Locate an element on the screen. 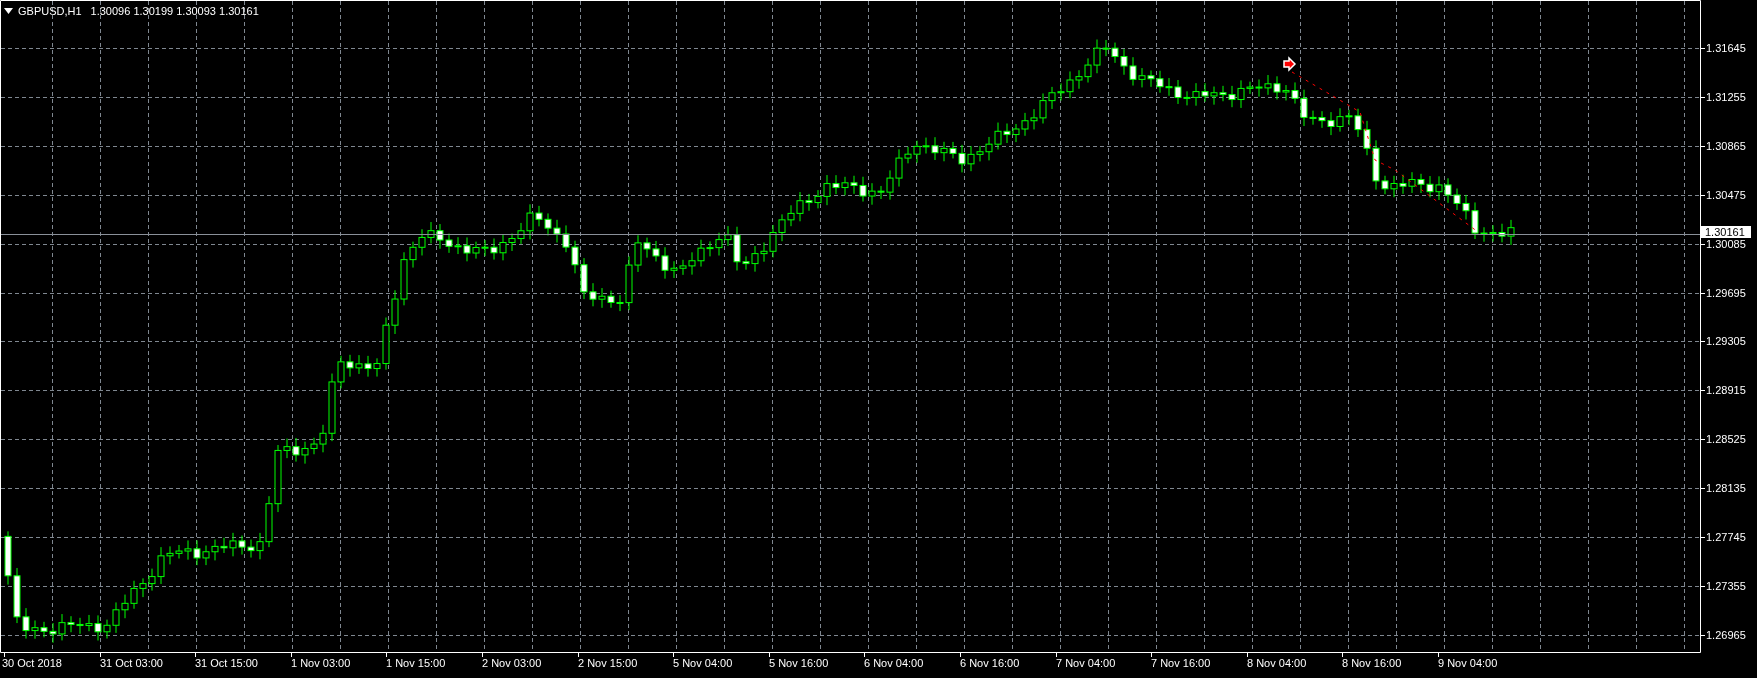 Image resolution: width=1757 pixels, height=678 pixels. time-axis-label: 7 Nov 04:00 is located at coordinates (1086, 663).